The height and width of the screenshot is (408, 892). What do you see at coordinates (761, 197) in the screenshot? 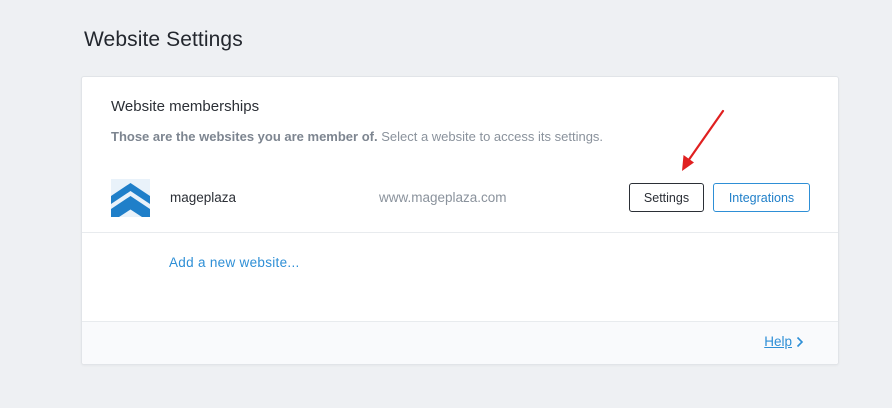
I see `integrations-button: Integrations` at bounding box center [761, 197].